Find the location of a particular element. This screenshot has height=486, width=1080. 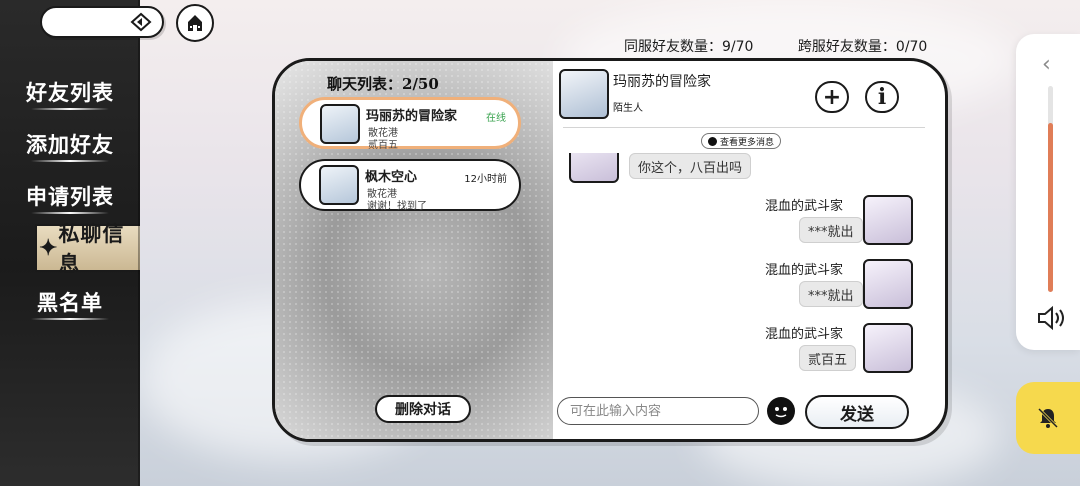

peer-name: 玛丽苏的冒险家 is located at coordinates (662, 82).